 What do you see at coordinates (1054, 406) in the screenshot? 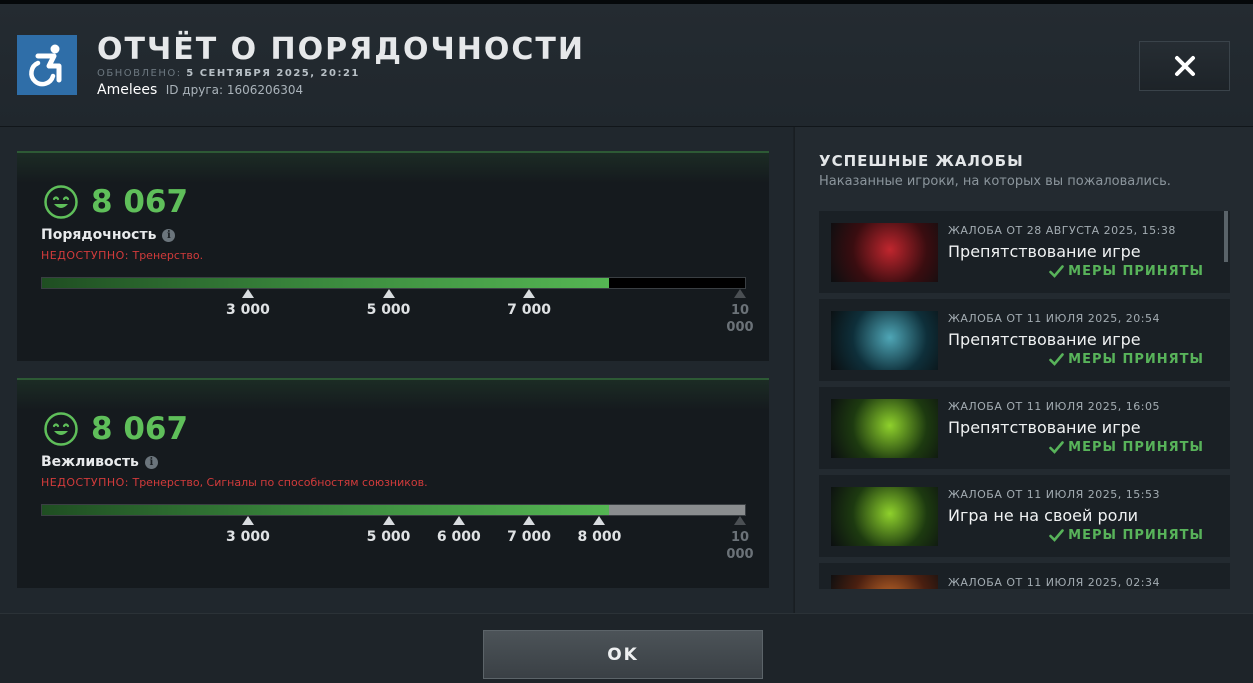
I see `report-date: ЖАЛОБА ОТ 11 ИЮЛЯ 2025, 16:05` at bounding box center [1054, 406].